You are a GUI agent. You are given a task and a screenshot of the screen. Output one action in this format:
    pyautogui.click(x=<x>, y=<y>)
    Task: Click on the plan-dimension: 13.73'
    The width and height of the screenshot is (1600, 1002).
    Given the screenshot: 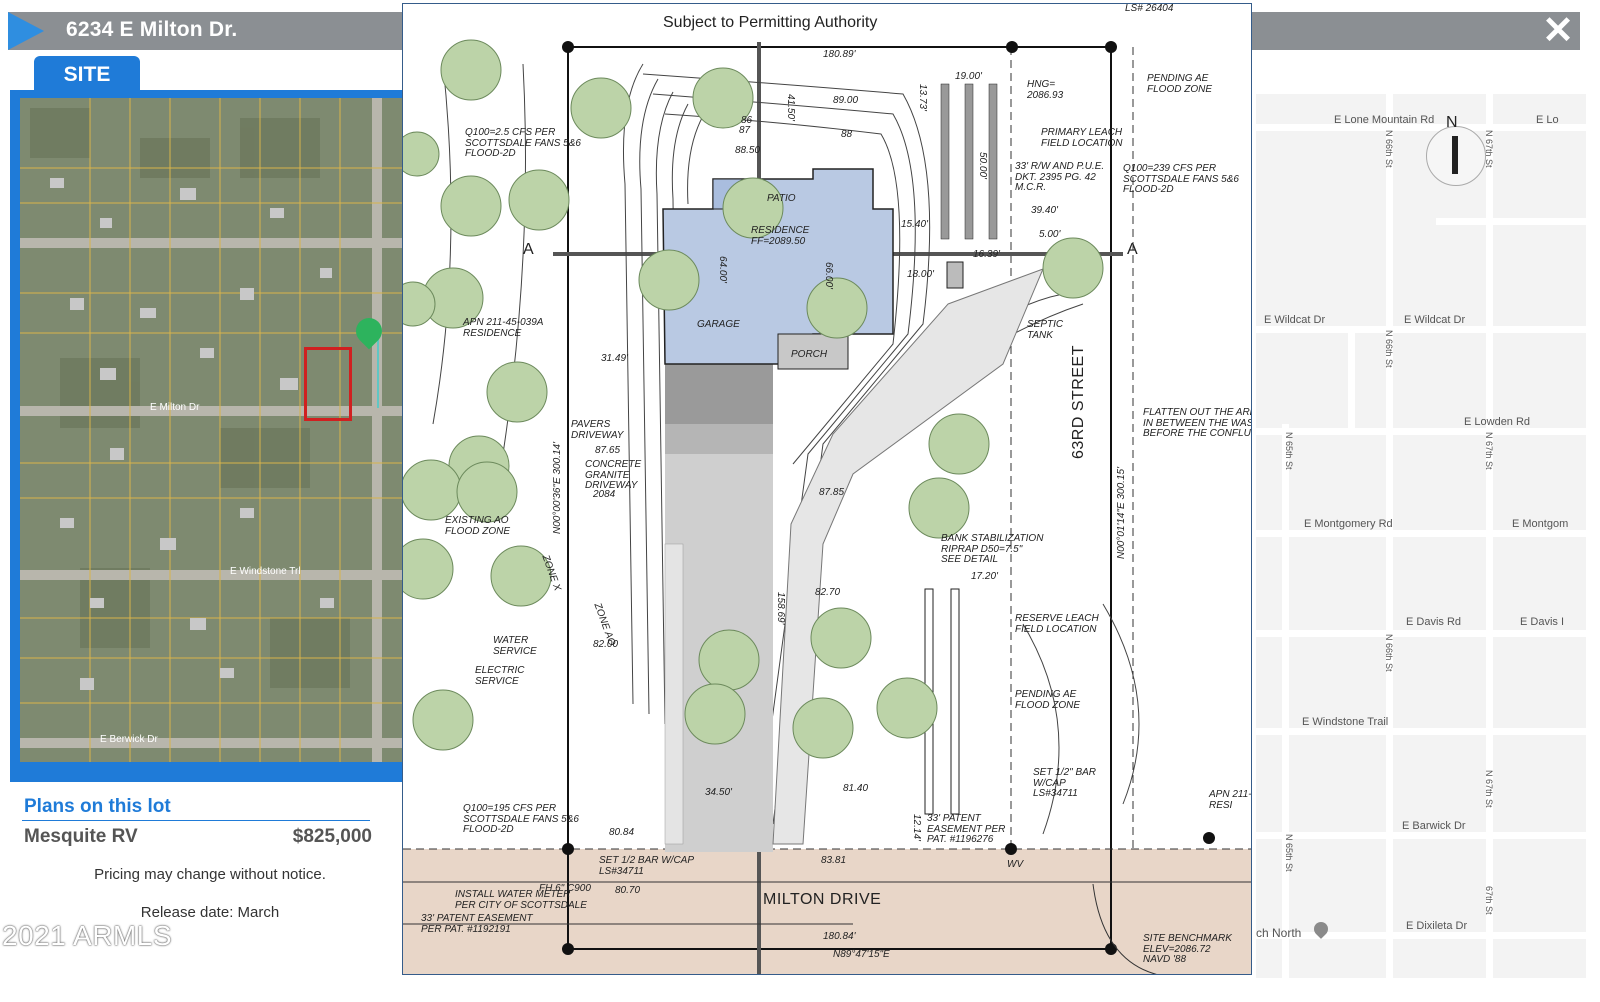 What is the action you would take?
    pyautogui.click(x=922, y=97)
    